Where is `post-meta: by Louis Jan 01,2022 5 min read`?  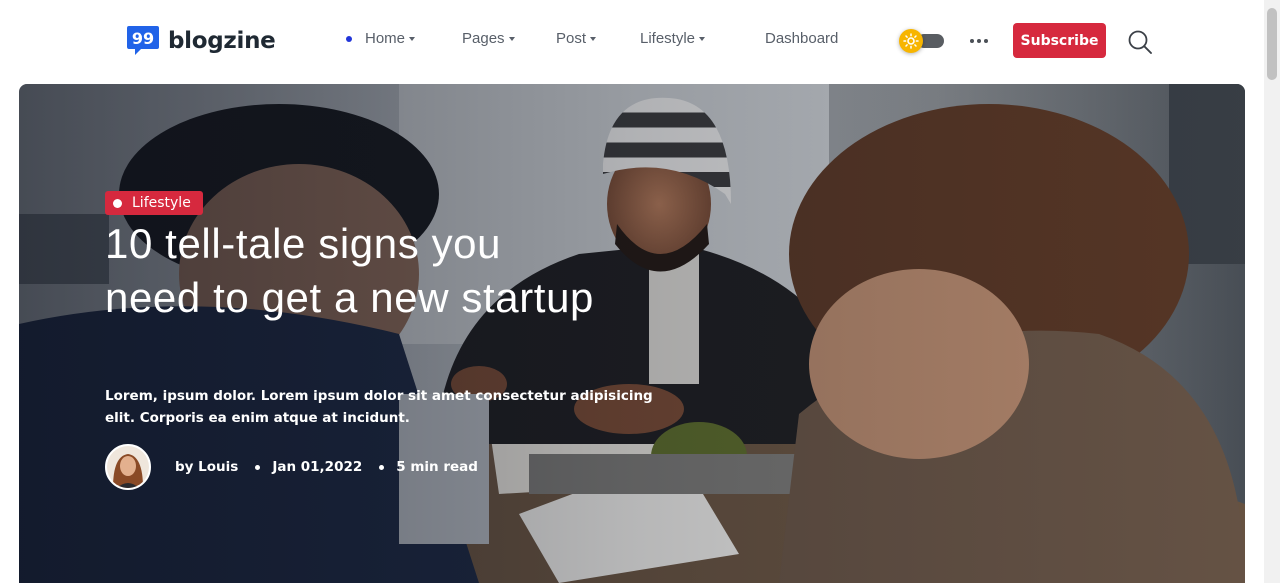
post-meta: by Louis Jan 01,2022 5 min read is located at coordinates (291, 467).